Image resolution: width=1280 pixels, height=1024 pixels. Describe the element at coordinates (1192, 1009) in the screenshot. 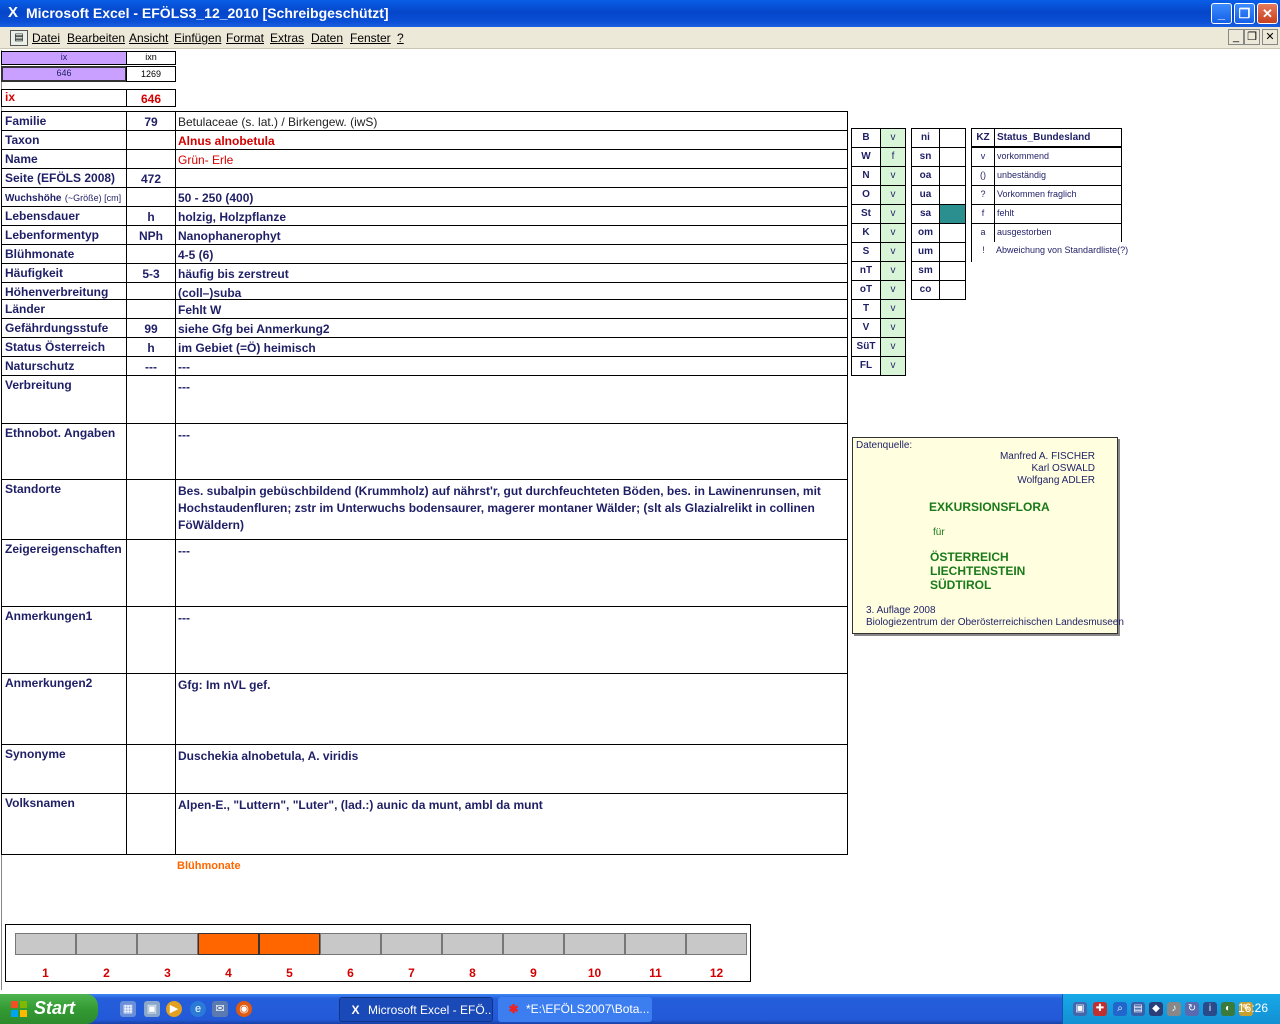

I see `update-icon: ↻` at that location.